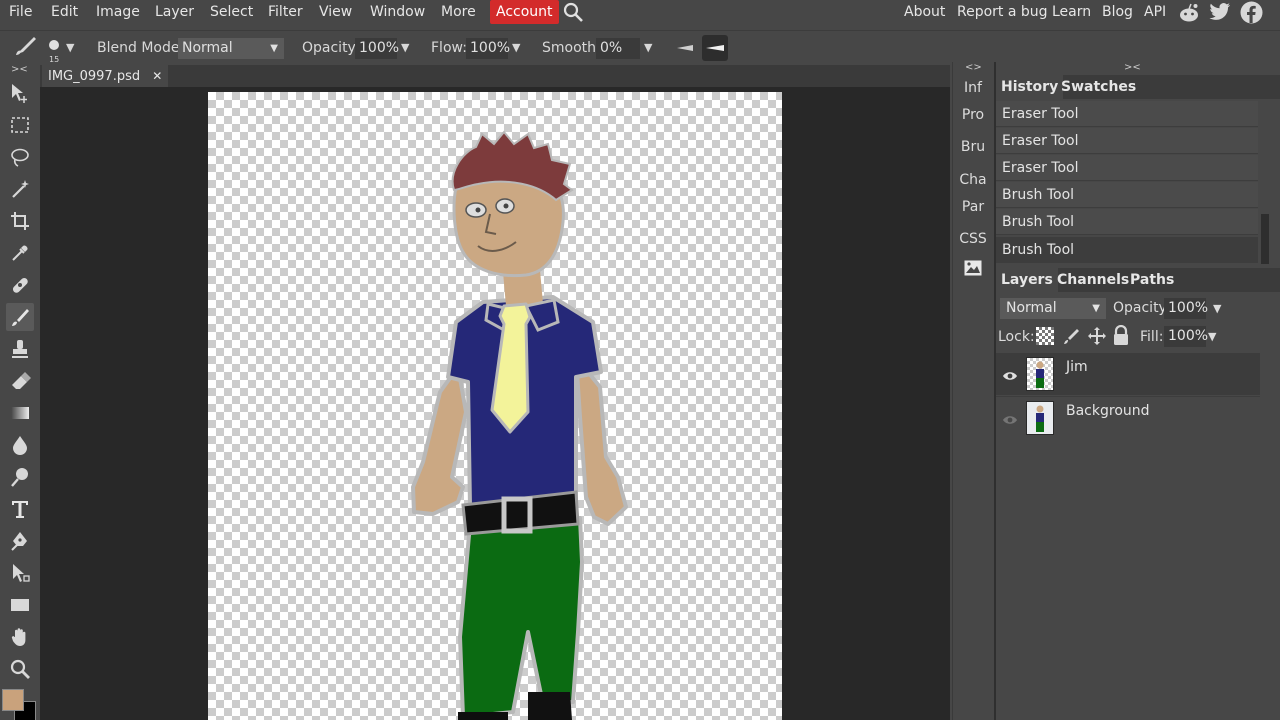  I want to click on tab-swatches: Swatches, so click(1098, 87).